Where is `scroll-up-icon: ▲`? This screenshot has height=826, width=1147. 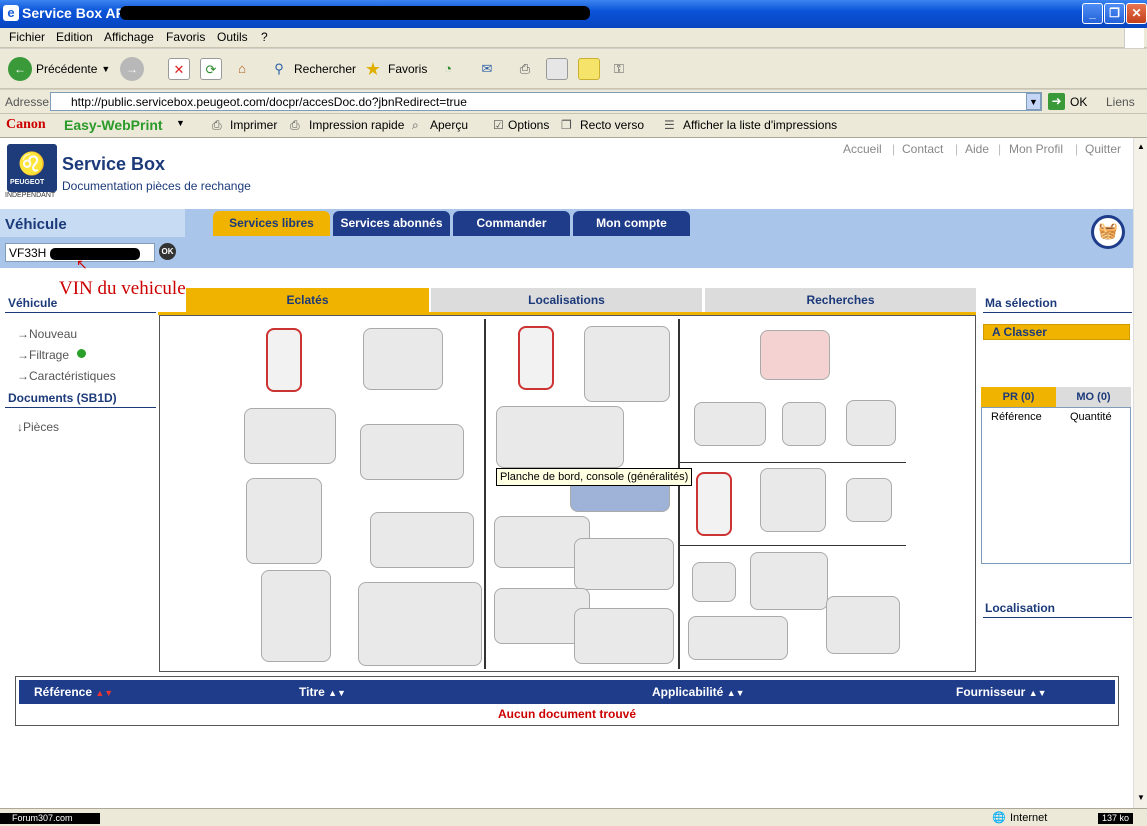 scroll-up-icon: ▲ is located at coordinates (1141, 147).